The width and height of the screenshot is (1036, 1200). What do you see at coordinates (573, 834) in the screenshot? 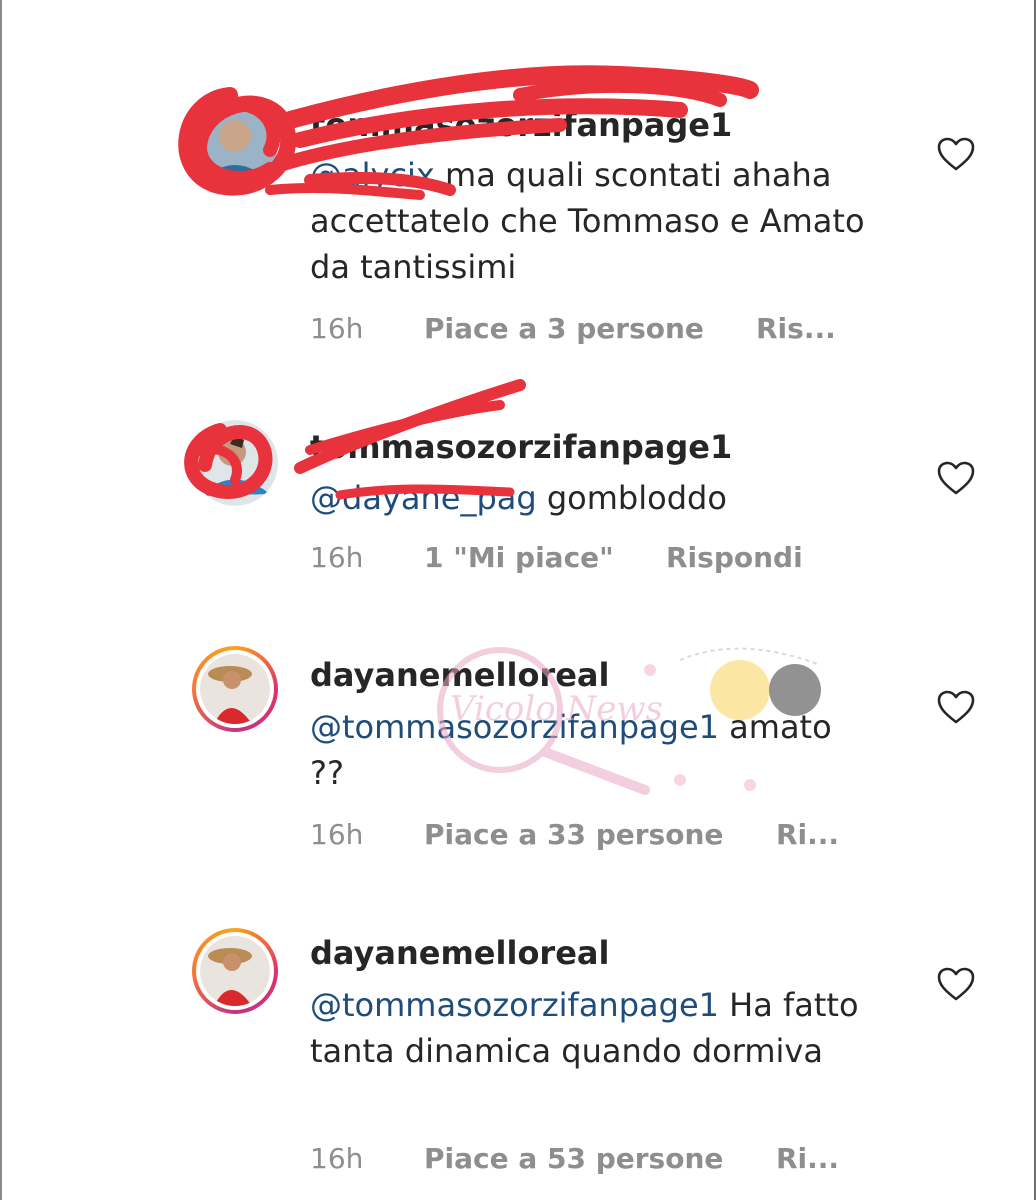
I see `likes-count: Piace a 33 persone` at bounding box center [573, 834].